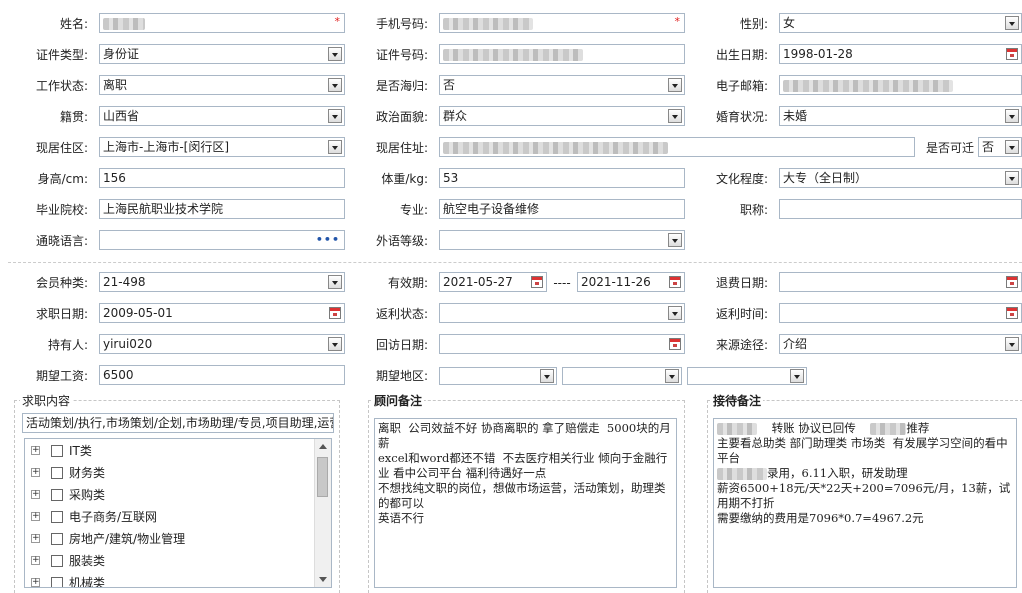  What do you see at coordinates (900, 178) in the screenshot?
I see `education-select: 大专（全日制）` at bounding box center [900, 178].